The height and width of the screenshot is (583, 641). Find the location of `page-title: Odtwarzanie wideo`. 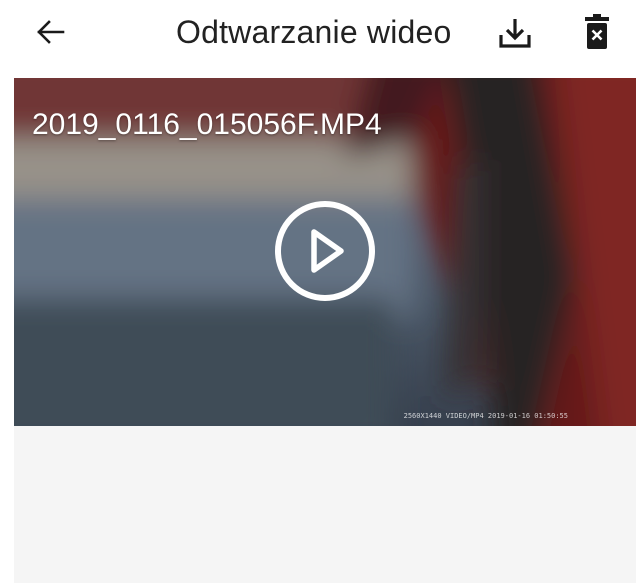

page-title: Odtwarzanie wideo is located at coordinates (314, 32).